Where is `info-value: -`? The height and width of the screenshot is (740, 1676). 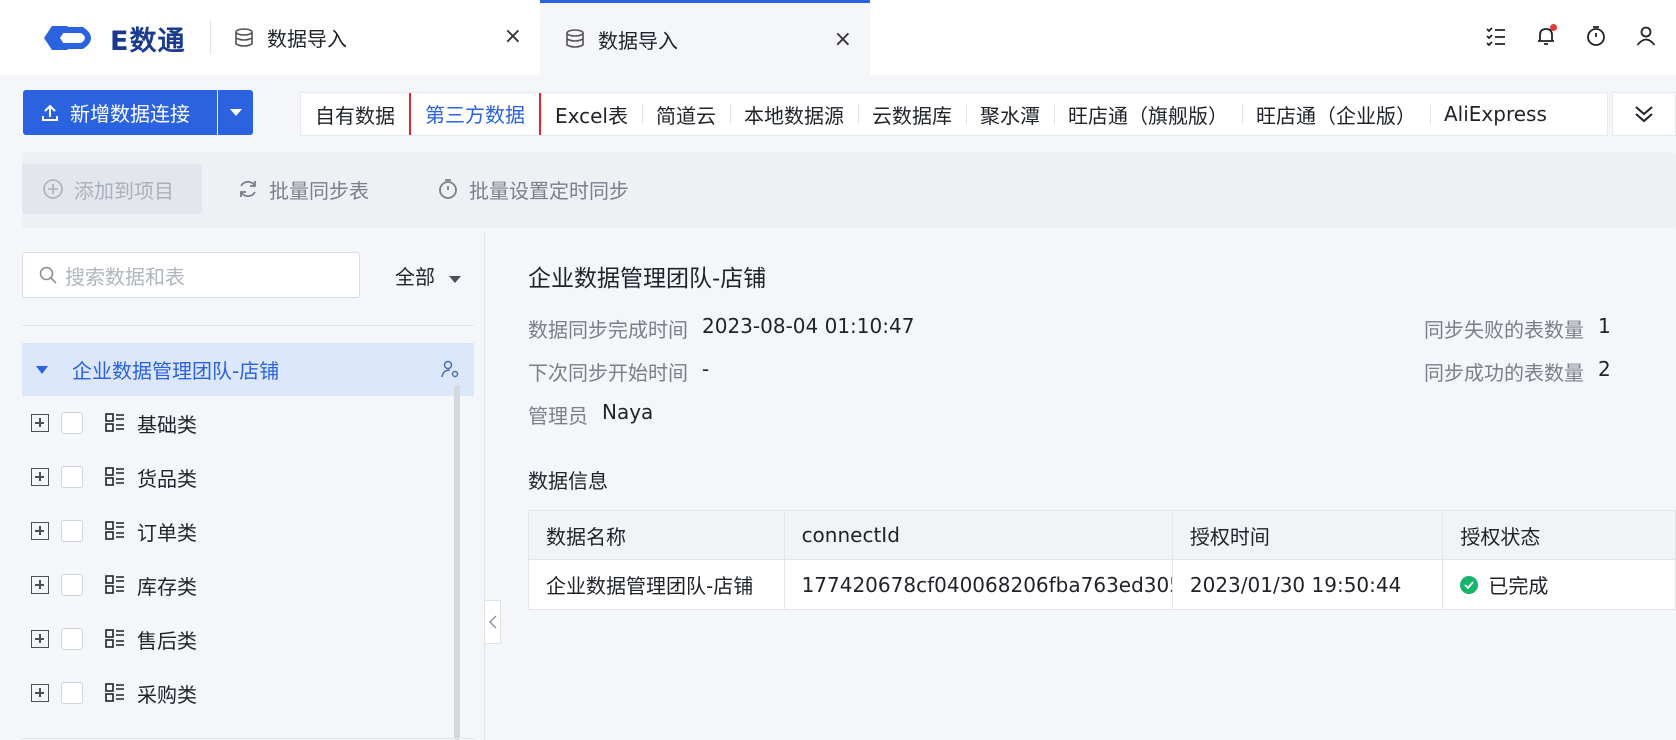 info-value: - is located at coordinates (706, 369).